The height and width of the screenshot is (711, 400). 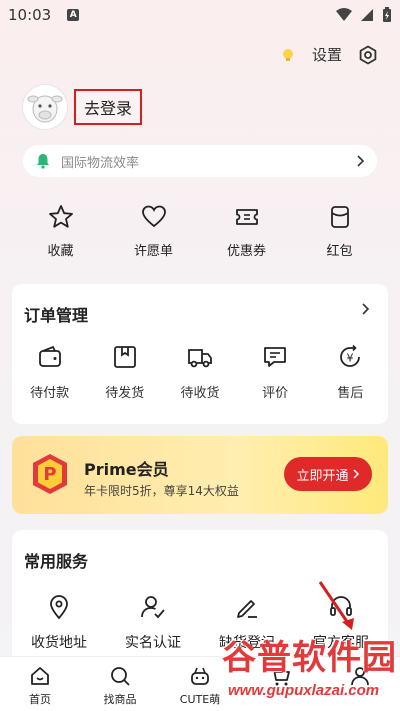 What do you see at coordinates (161, 491) in the screenshot?
I see `prime-subtitle: 年卡限时5折，尊享14大权益` at bounding box center [161, 491].